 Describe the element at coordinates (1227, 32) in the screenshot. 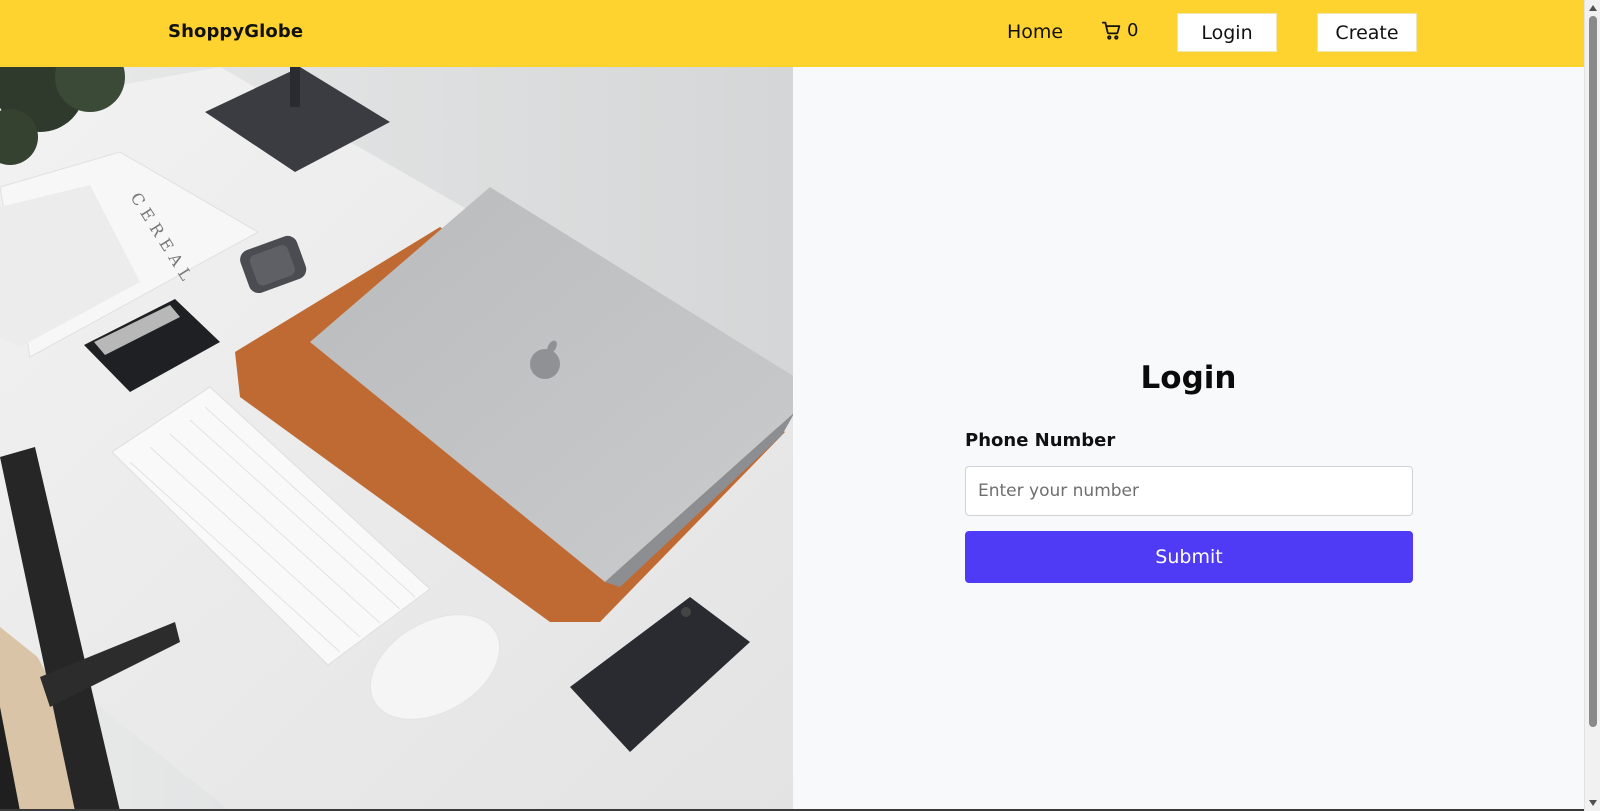

I see `nav-login-button: Login` at that location.